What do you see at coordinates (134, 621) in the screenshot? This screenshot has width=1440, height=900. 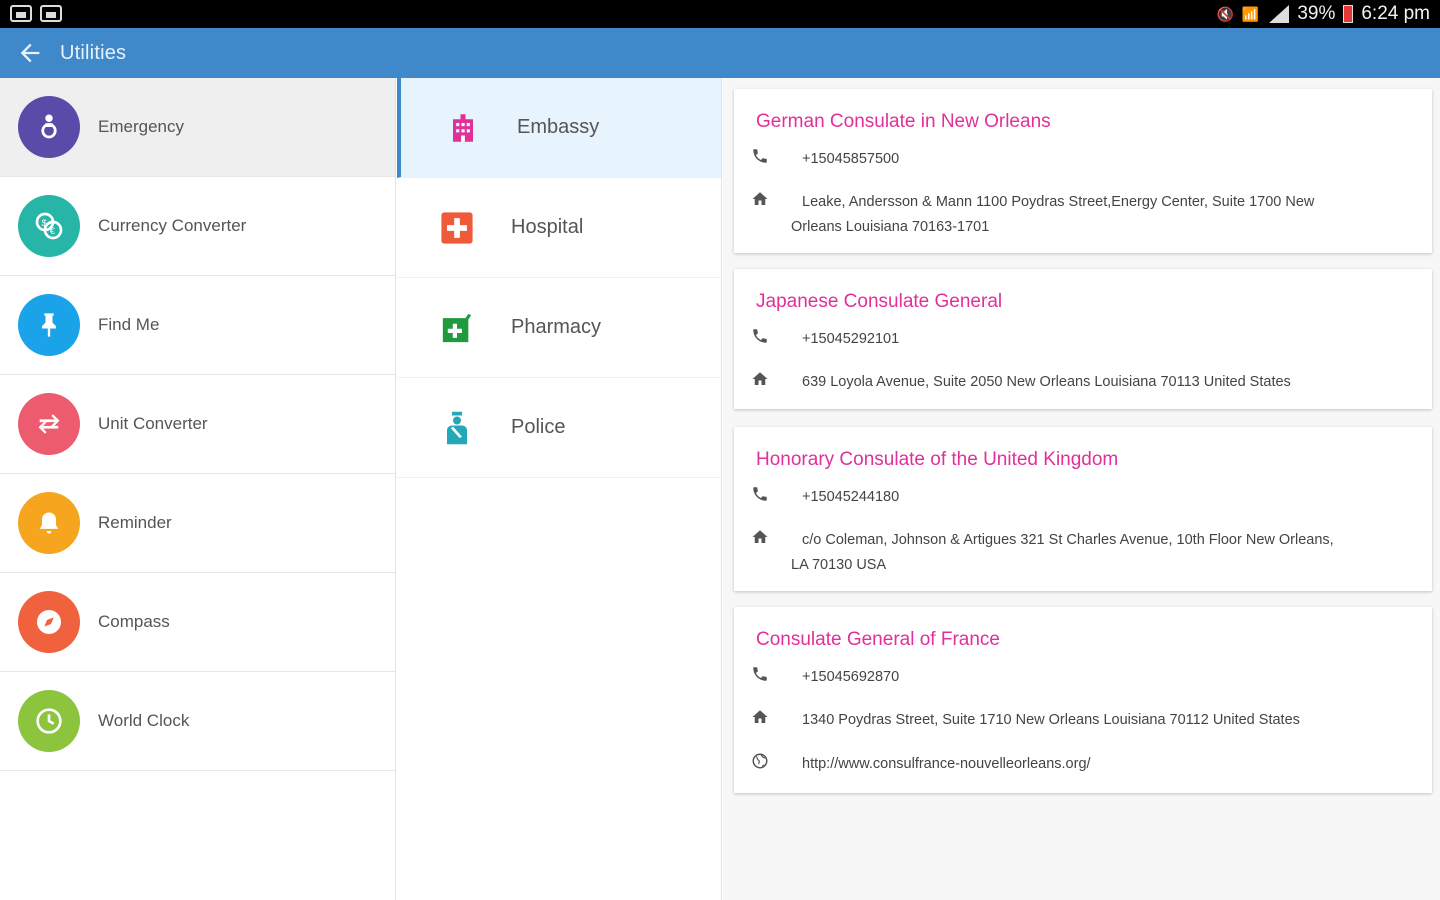 I see `category-label: Compass` at bounding box center [134, 621].